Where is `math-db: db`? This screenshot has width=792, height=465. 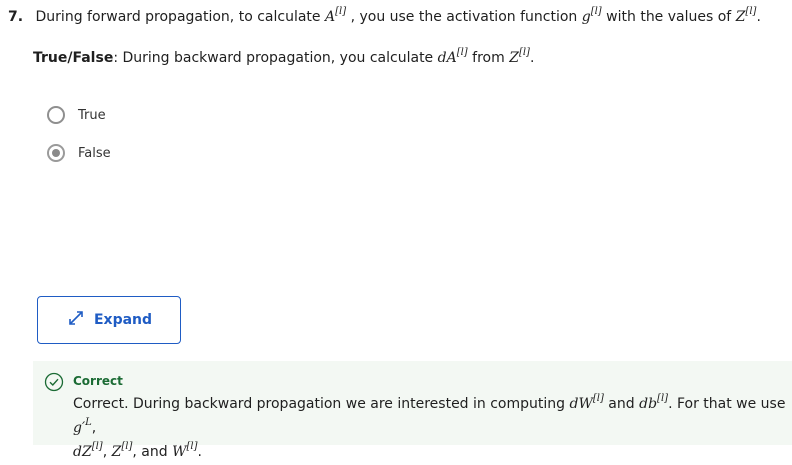 math-db: db is located at coordinates (648, 404).